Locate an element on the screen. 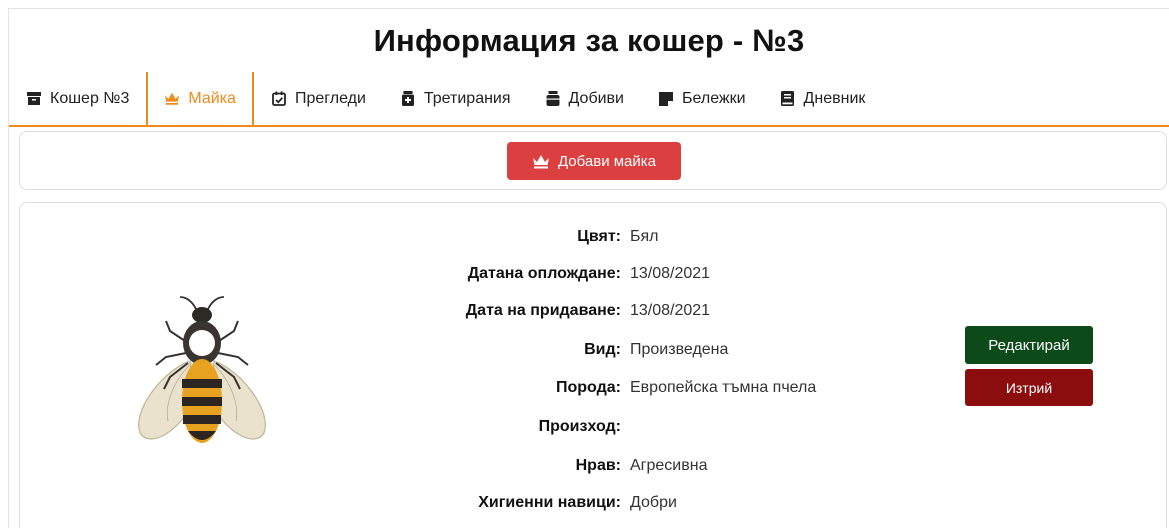  field-color-row: Цвят: Бял is located at coordinates (594, 240).